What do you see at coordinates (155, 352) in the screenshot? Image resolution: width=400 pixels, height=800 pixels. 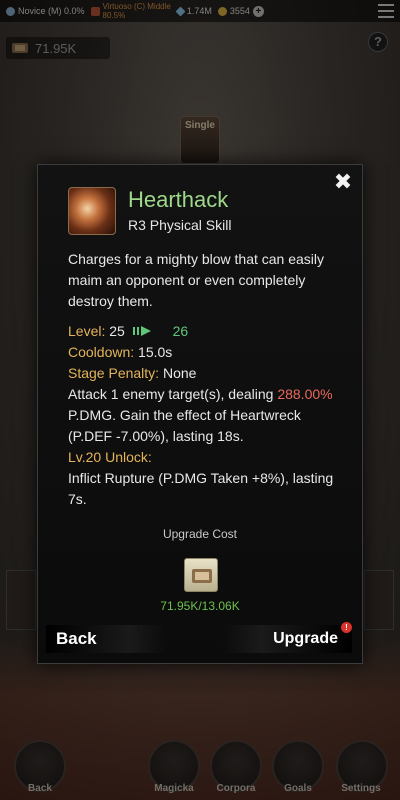 I see `cooldown-value: 15.0s` at bounding box center [155, 352].